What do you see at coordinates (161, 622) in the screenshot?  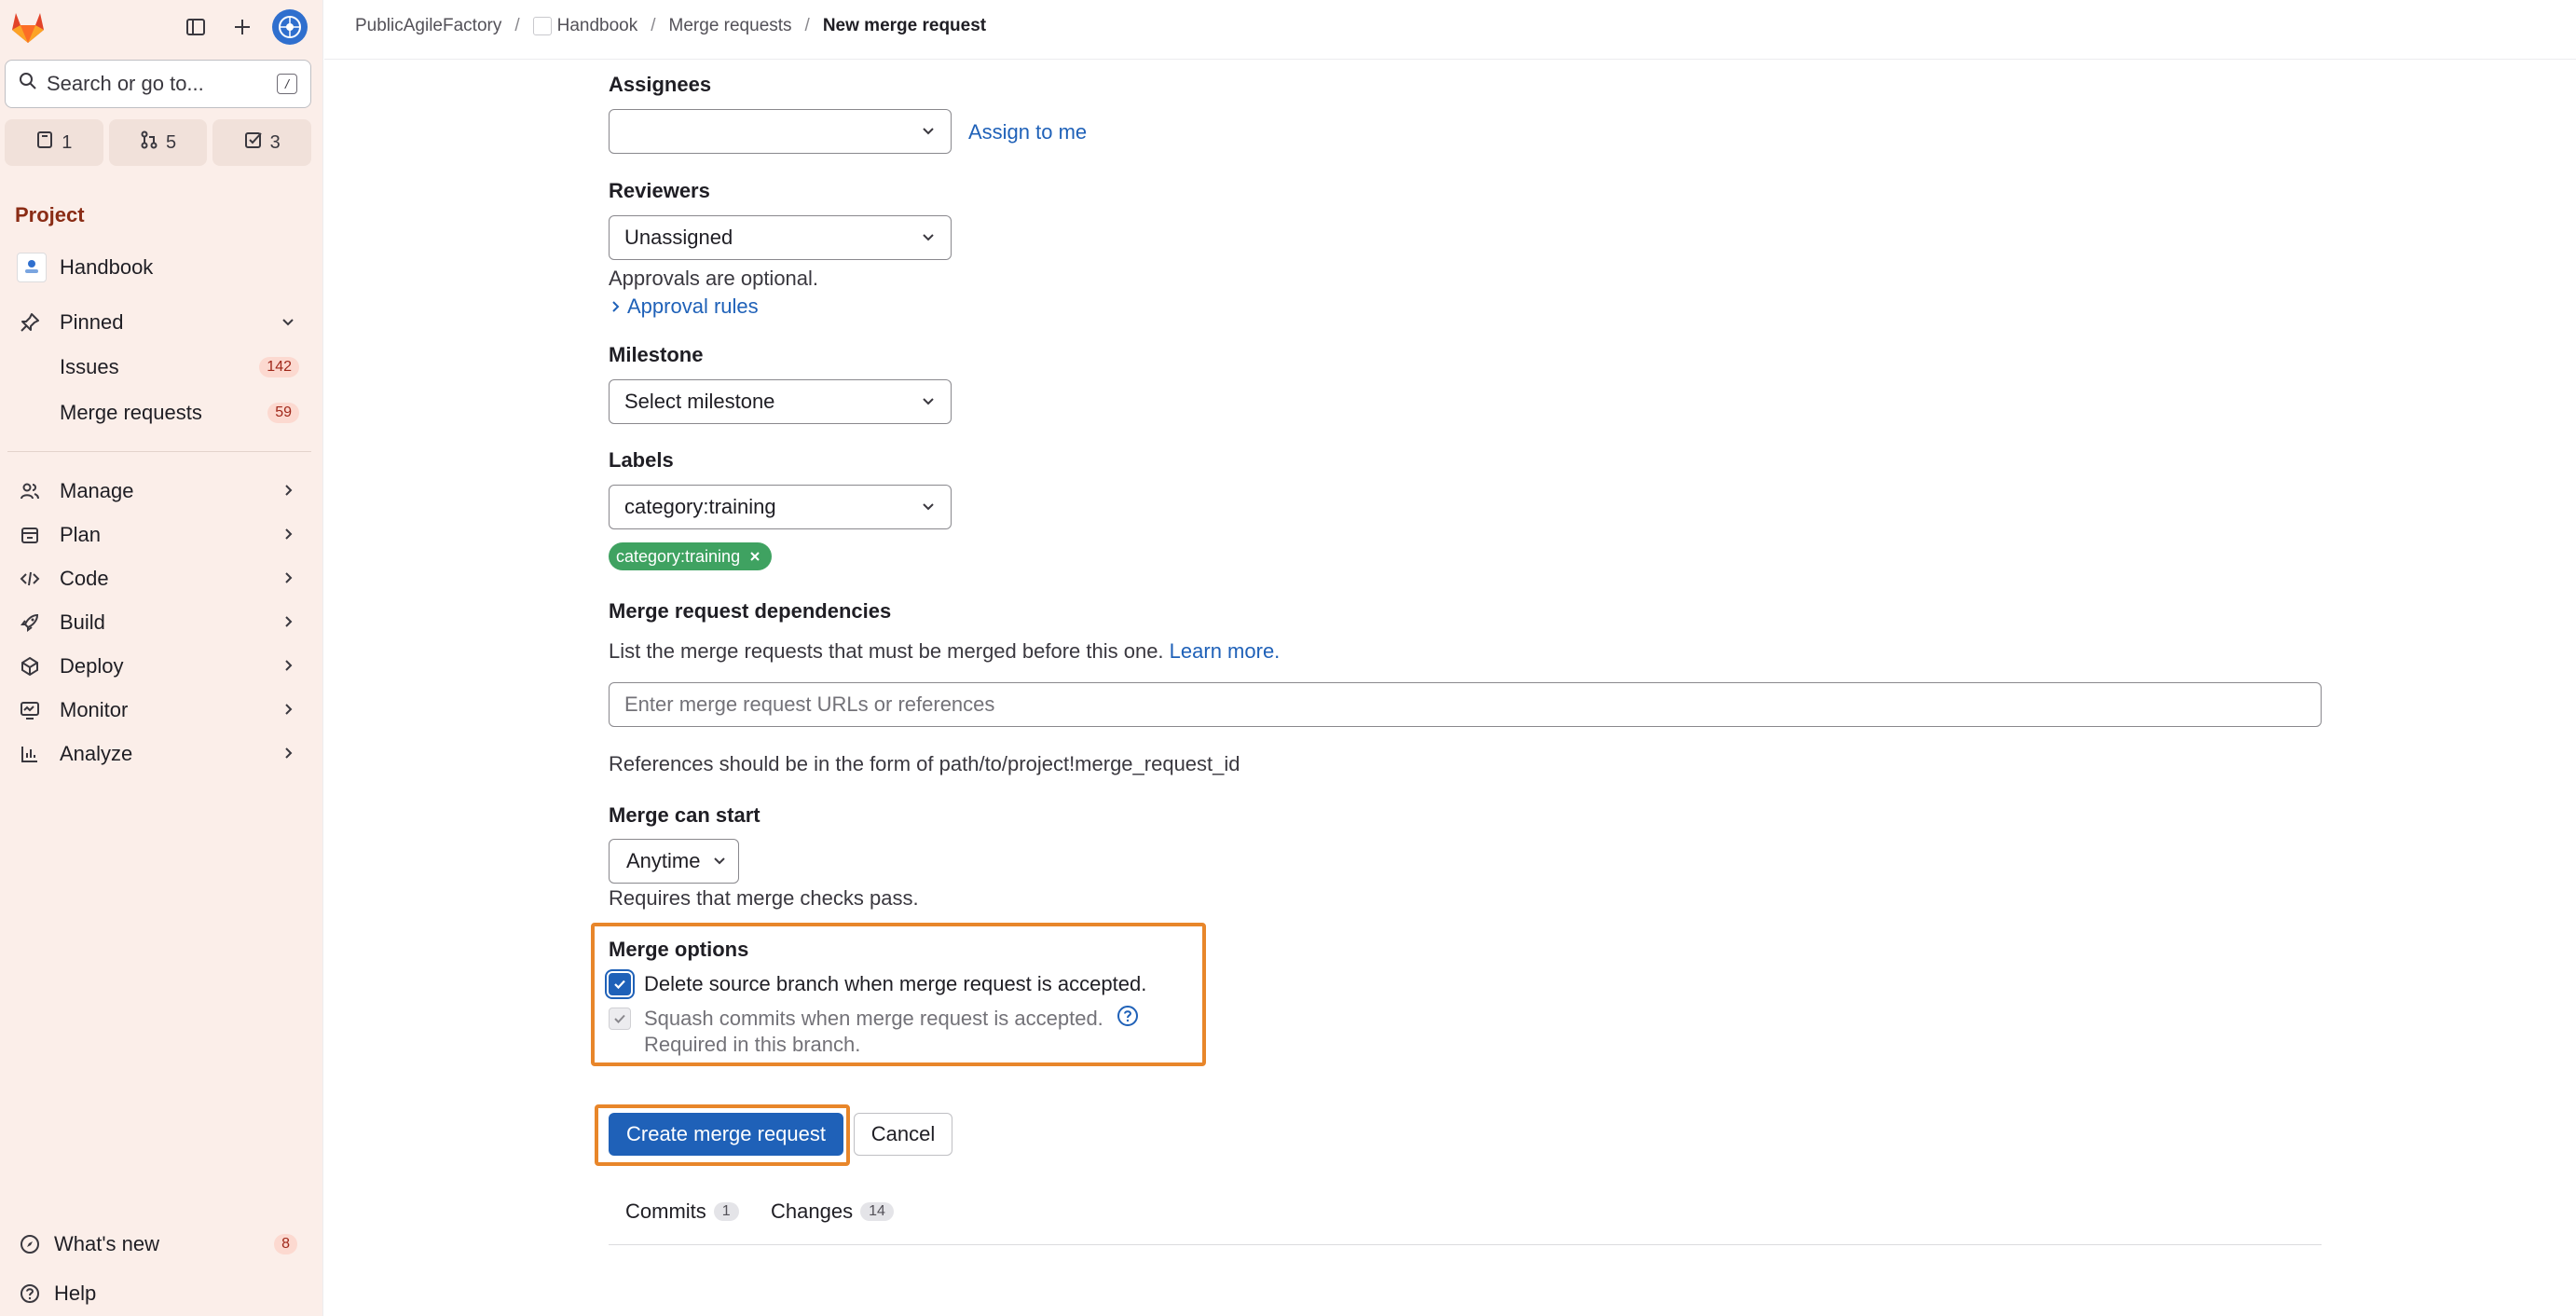 I see `sidebar-item-build: Build` at bounding box center [161, 622].